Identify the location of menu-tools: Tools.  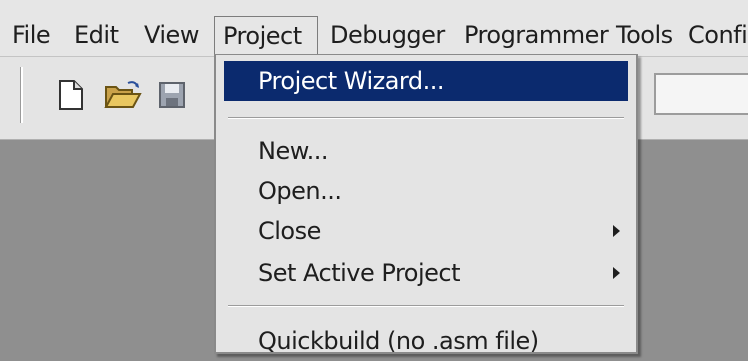
(644, 35).